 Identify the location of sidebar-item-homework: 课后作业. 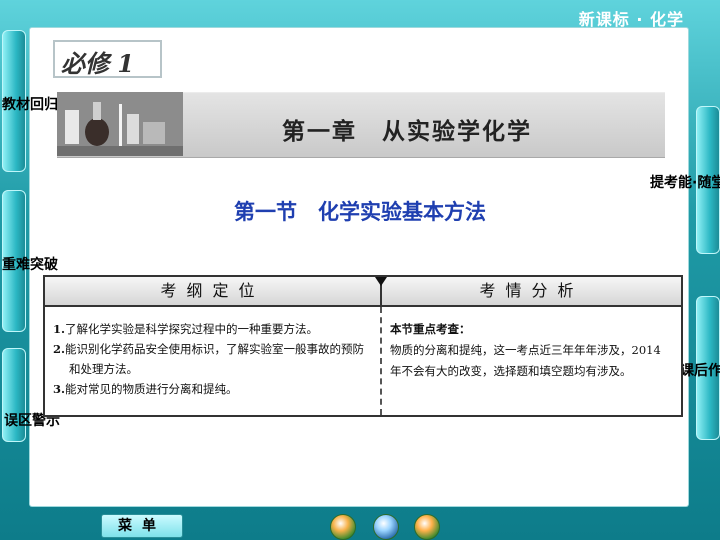
(700, 370).